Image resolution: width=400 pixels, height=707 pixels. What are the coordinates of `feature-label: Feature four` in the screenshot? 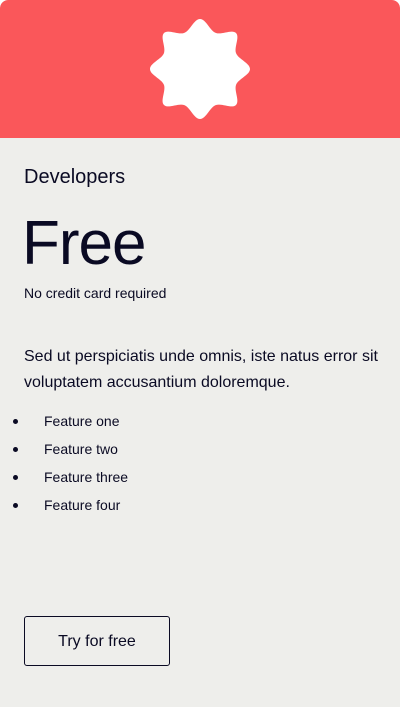 It's located at (82, 505).